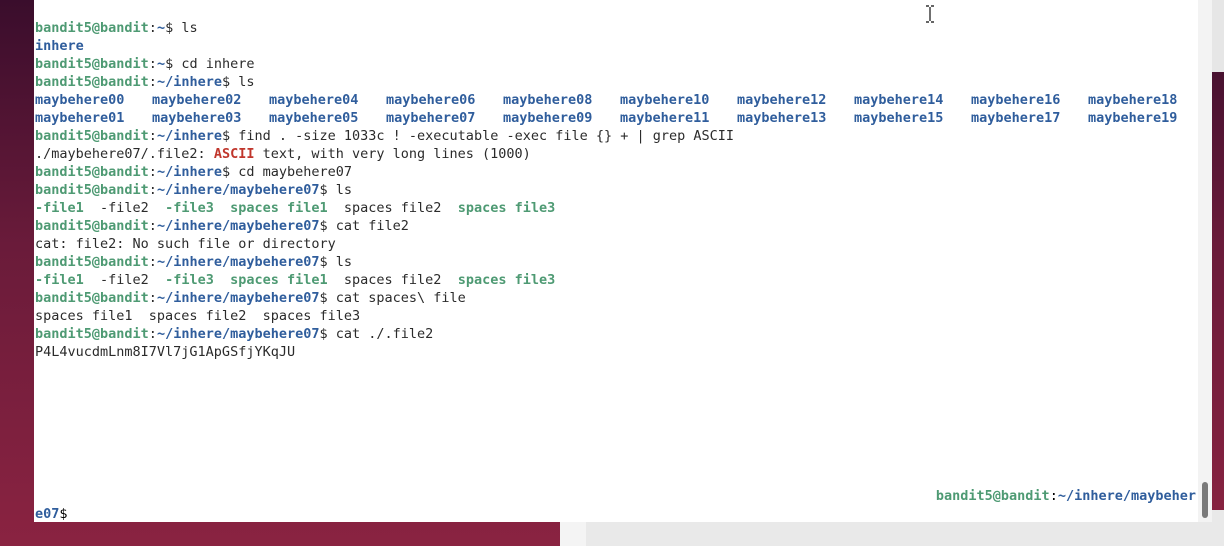 This screenshot has height=546, width=1224. Describe the element at coordinates (80, 118) in the screenshot. I see `directory-entry: maybehere01` at that location.